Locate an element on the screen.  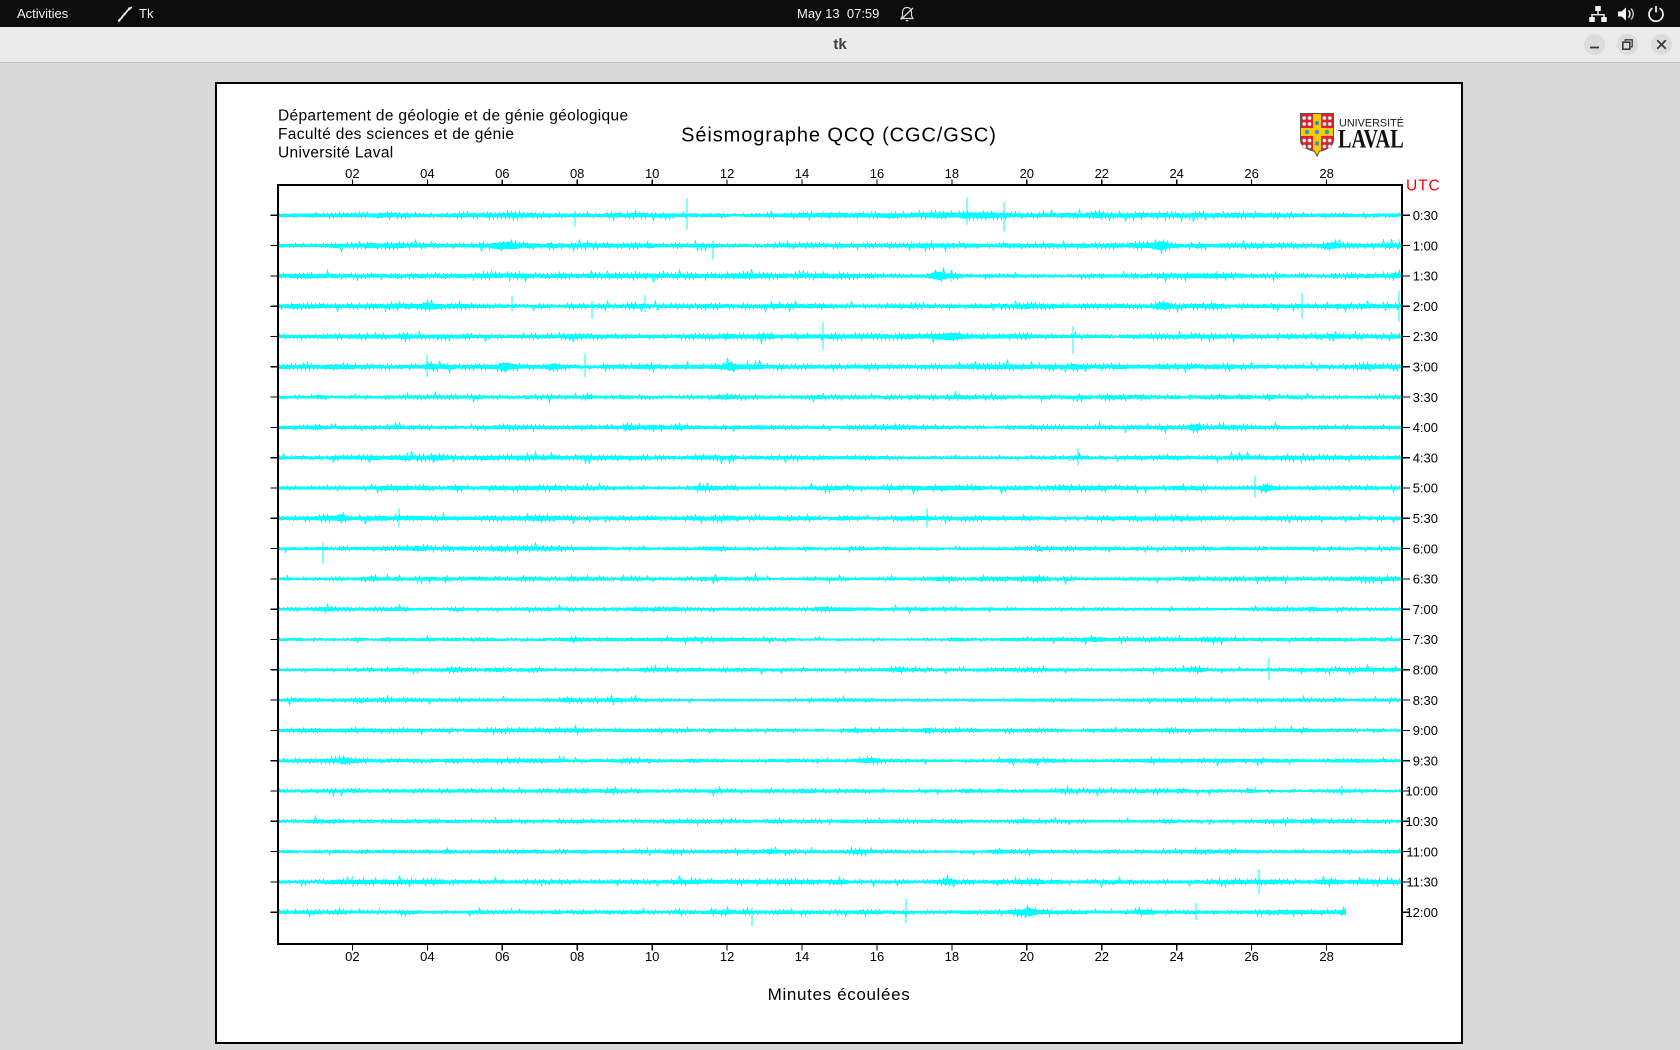
svg-text: 2:00 is located at coordinates (1425, 306).